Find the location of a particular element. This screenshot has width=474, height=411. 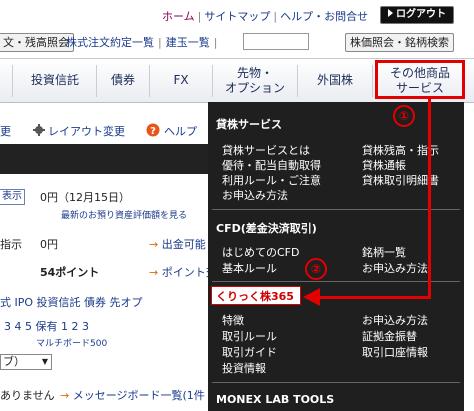

menu-item-kurikku-apply: お申込み方法 is located at coordinates (395, 320).